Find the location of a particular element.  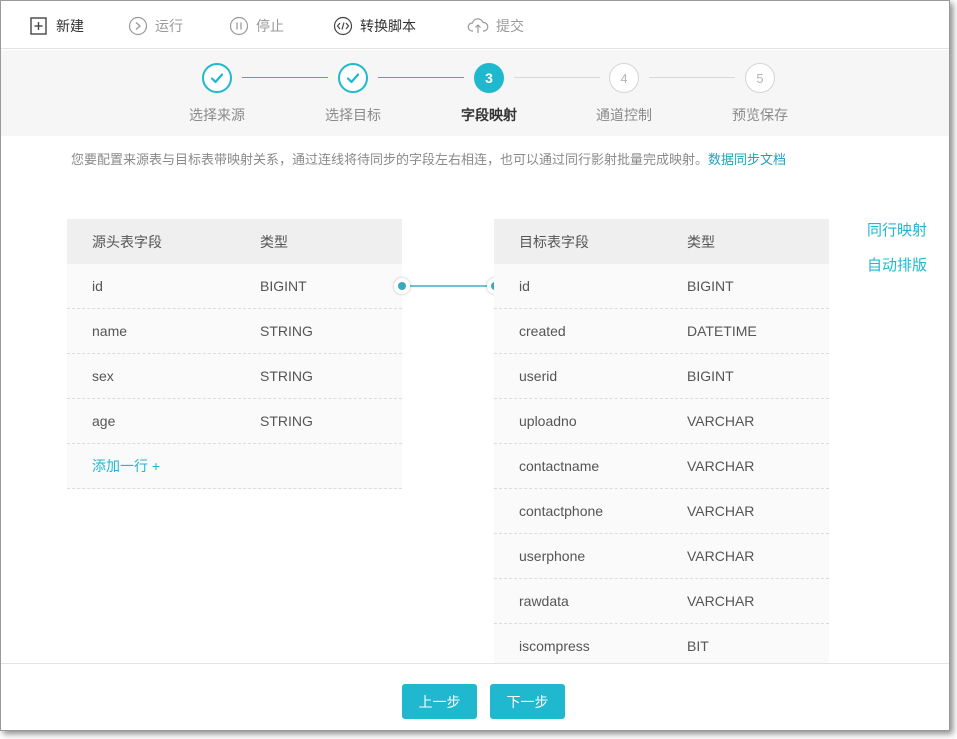

step-5-label: 预览保存 is located at coordinates (760, 115).